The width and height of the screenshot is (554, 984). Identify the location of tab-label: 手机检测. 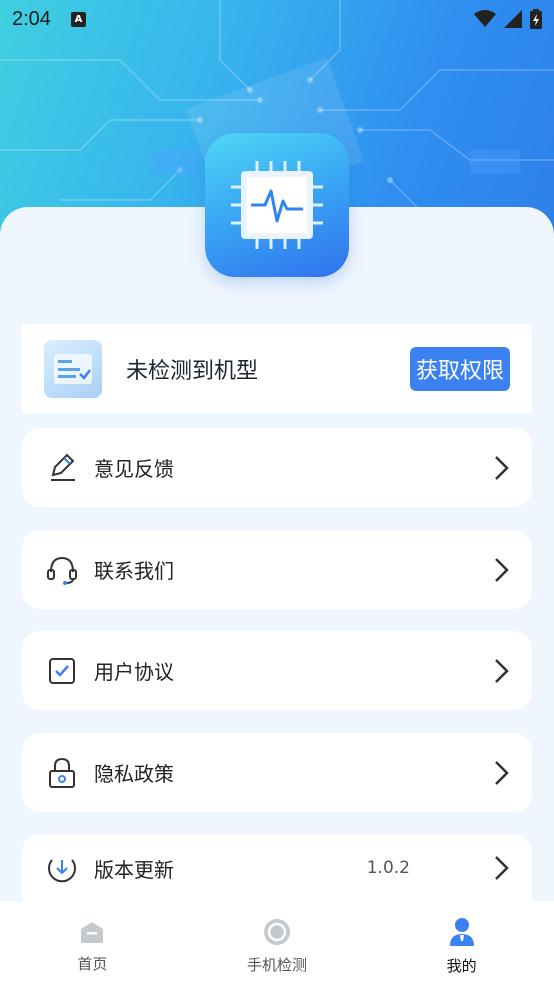
(277, 964).